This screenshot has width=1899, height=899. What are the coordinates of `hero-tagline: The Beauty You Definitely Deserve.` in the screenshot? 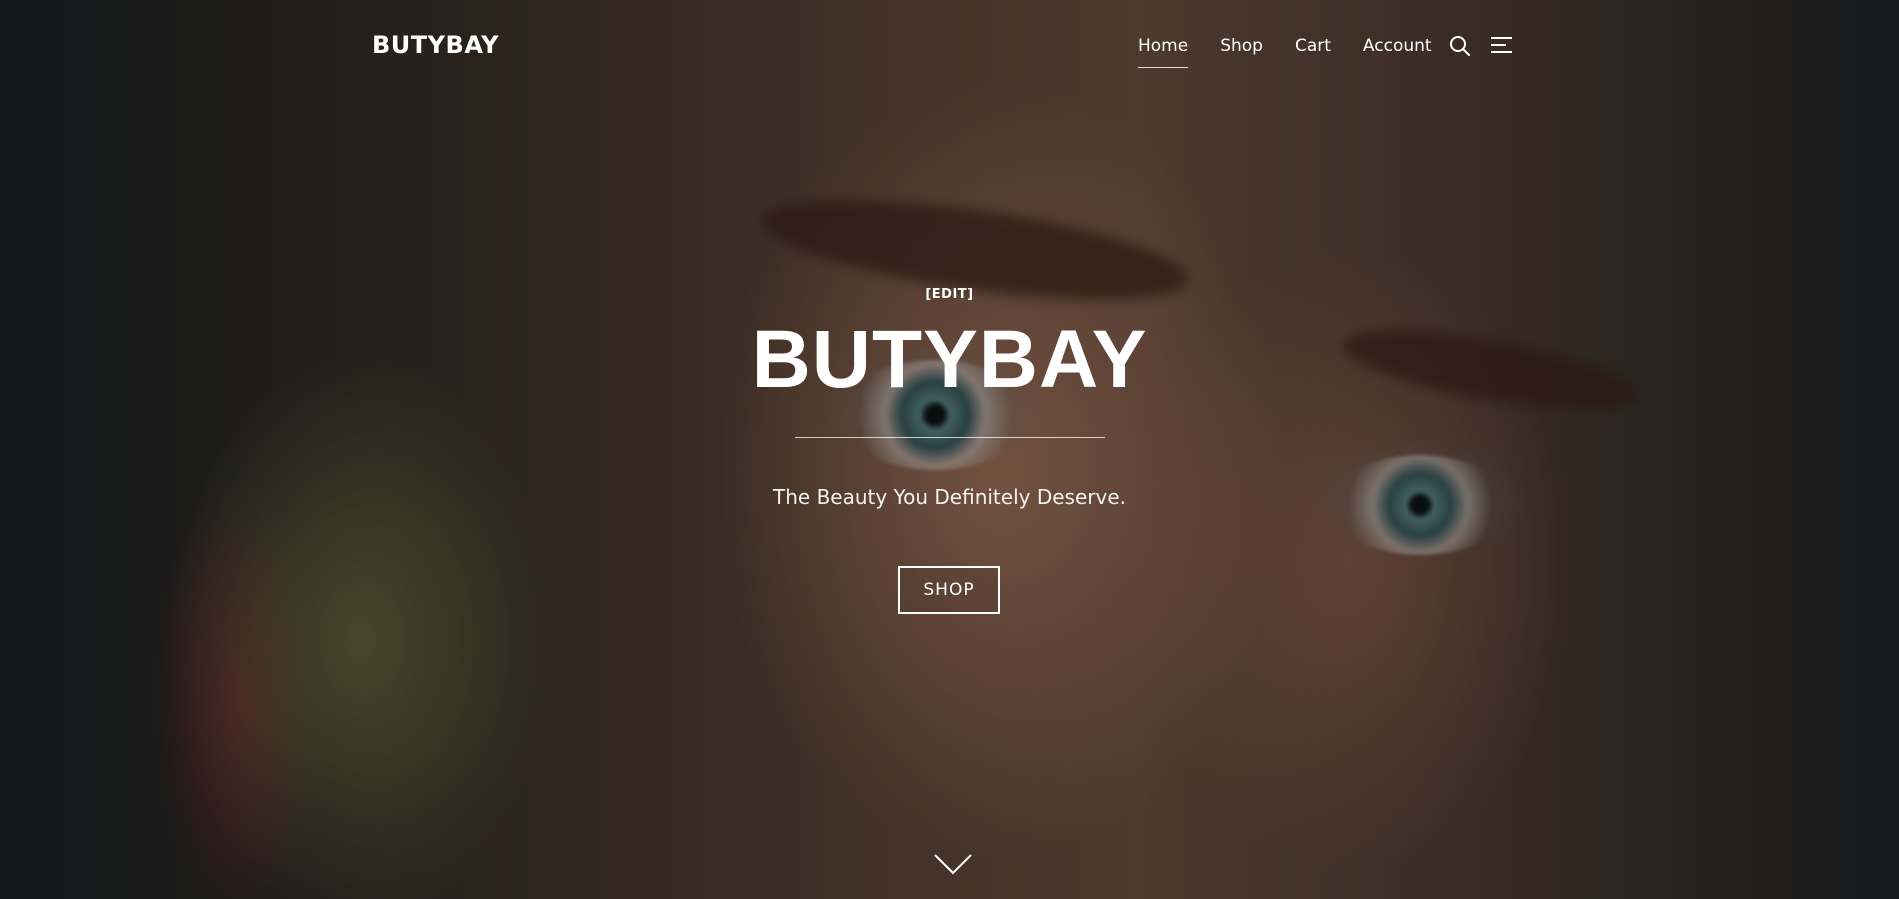 It's located at (949, 497).